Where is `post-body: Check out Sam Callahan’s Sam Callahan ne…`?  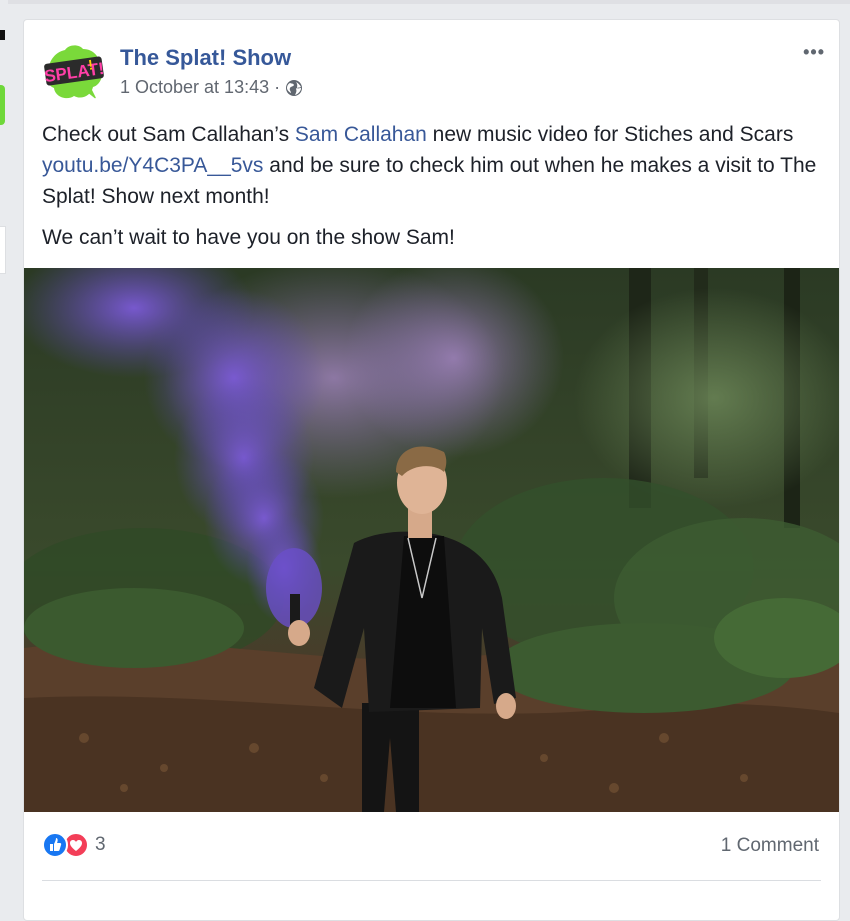 post-body: Check out Sam Callahan’s Sam Callahan ne… is located at coordinates (437, 191).